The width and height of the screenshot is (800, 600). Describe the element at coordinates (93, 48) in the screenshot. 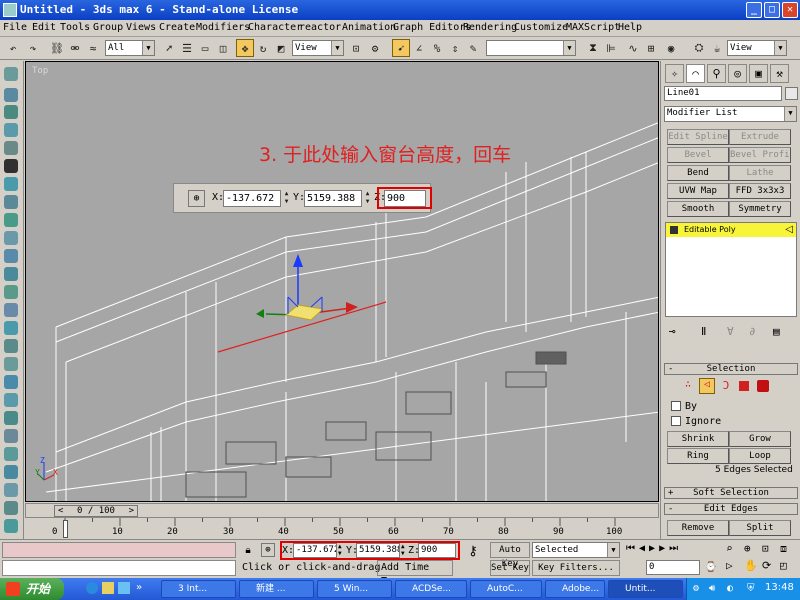

I see `bind-space-warp-icon: ≈` at that location.